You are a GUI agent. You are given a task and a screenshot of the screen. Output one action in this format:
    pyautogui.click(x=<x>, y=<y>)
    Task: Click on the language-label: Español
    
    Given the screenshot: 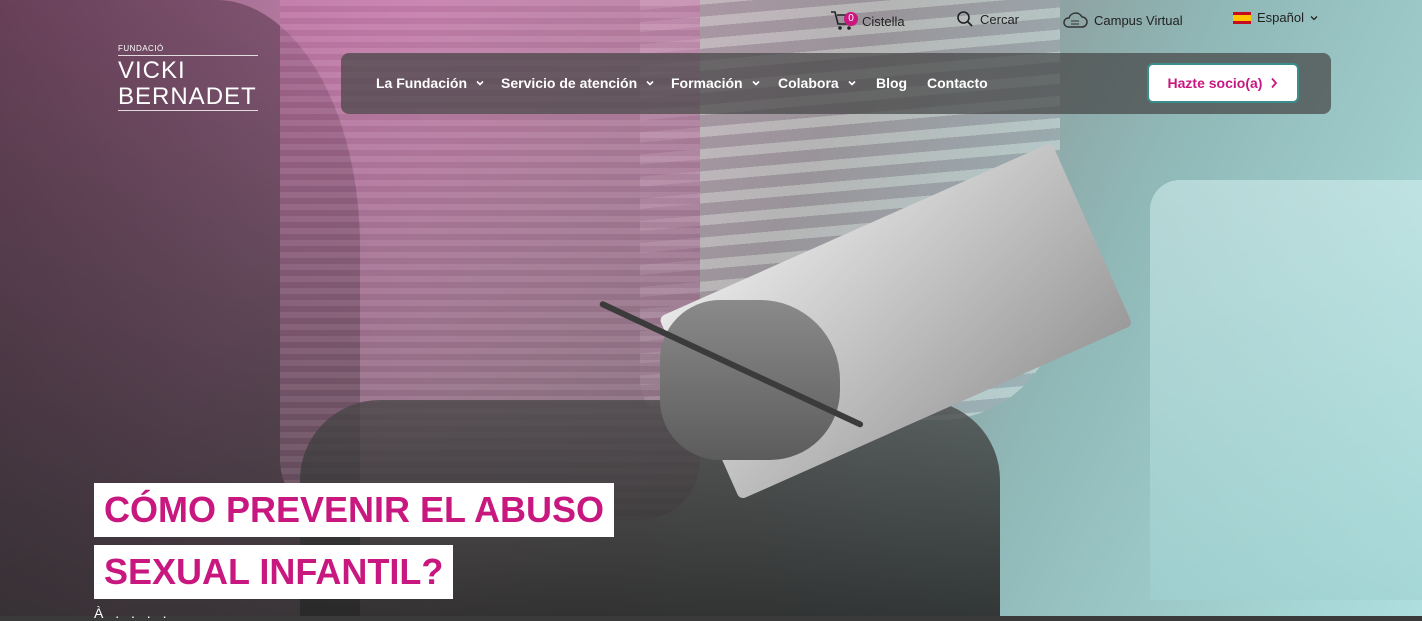 What is the action you would take?
    pyautogui.click(x=1280, y=17)
    